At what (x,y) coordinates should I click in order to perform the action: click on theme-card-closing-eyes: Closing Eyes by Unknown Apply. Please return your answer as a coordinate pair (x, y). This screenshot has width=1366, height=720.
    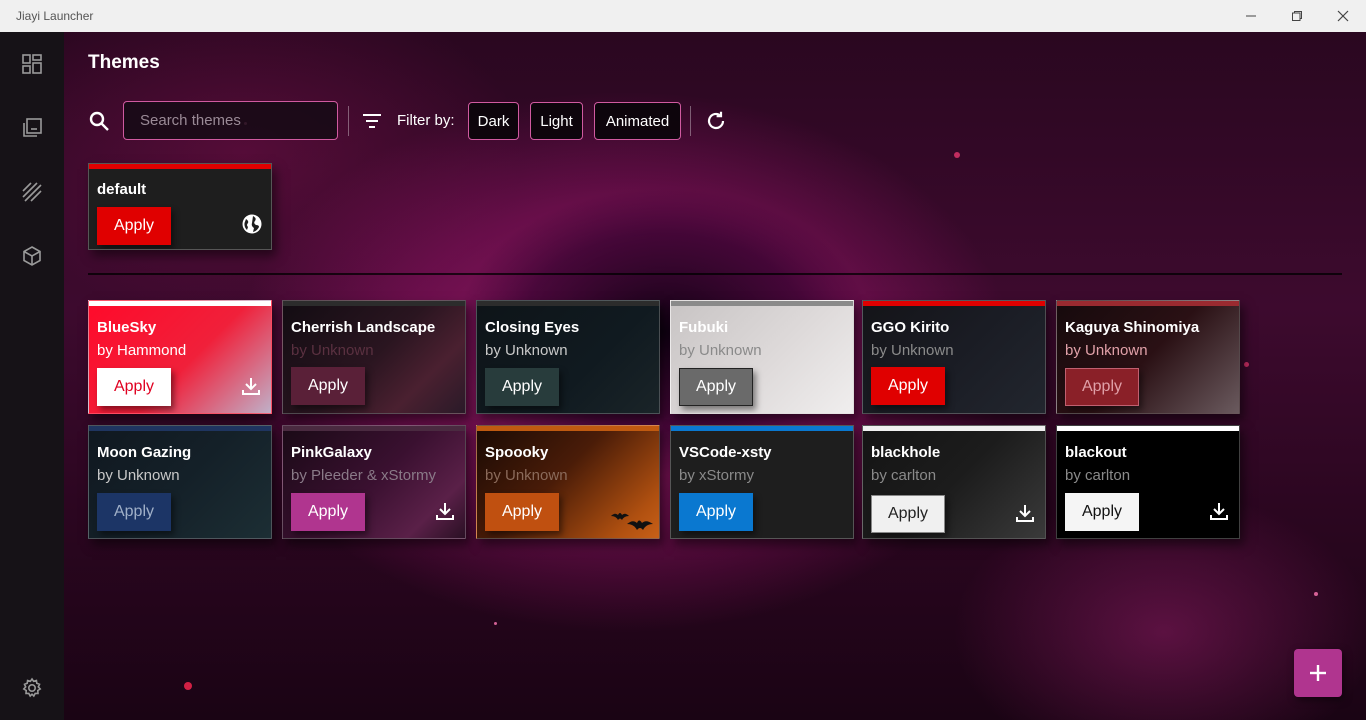
    Looking at the image, I should click on (568, 357).